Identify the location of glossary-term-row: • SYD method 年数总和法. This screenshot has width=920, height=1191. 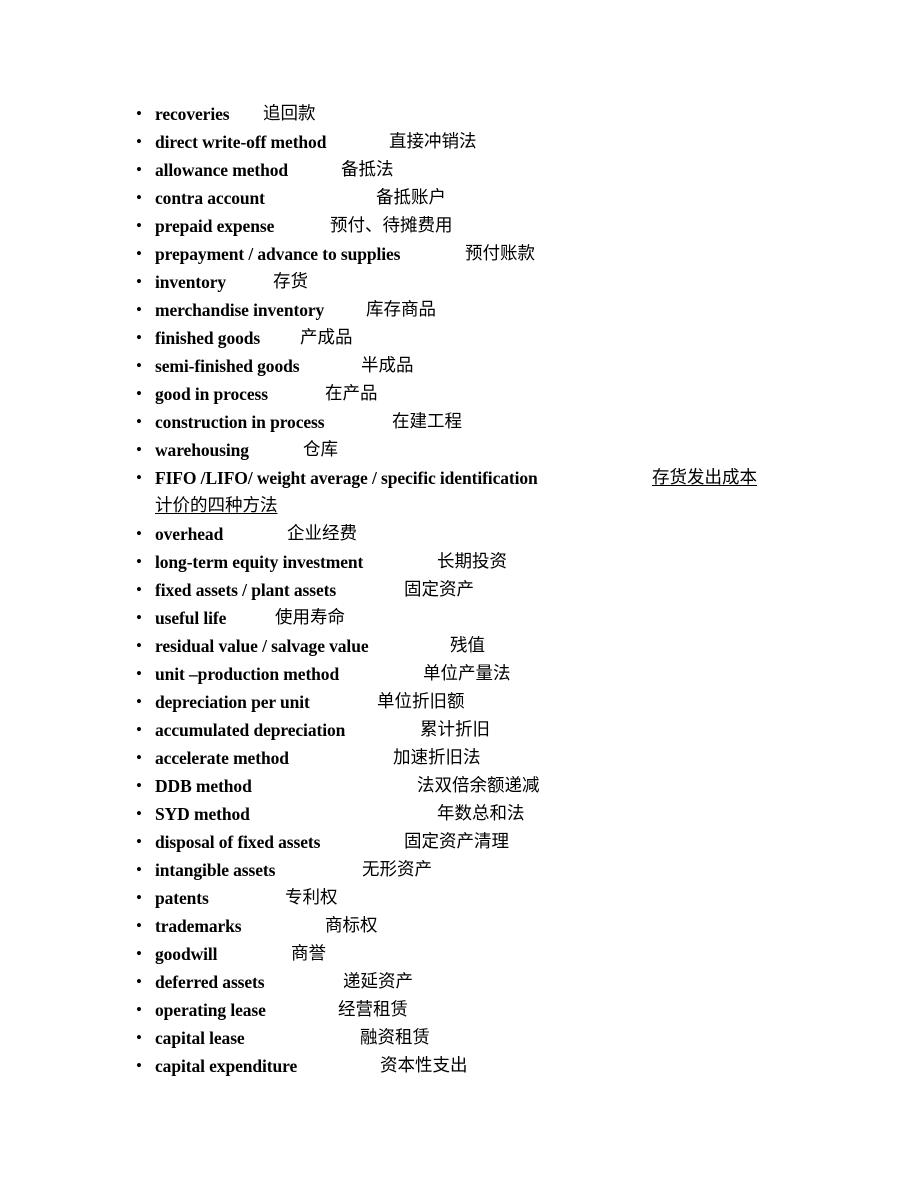
(460, 814).